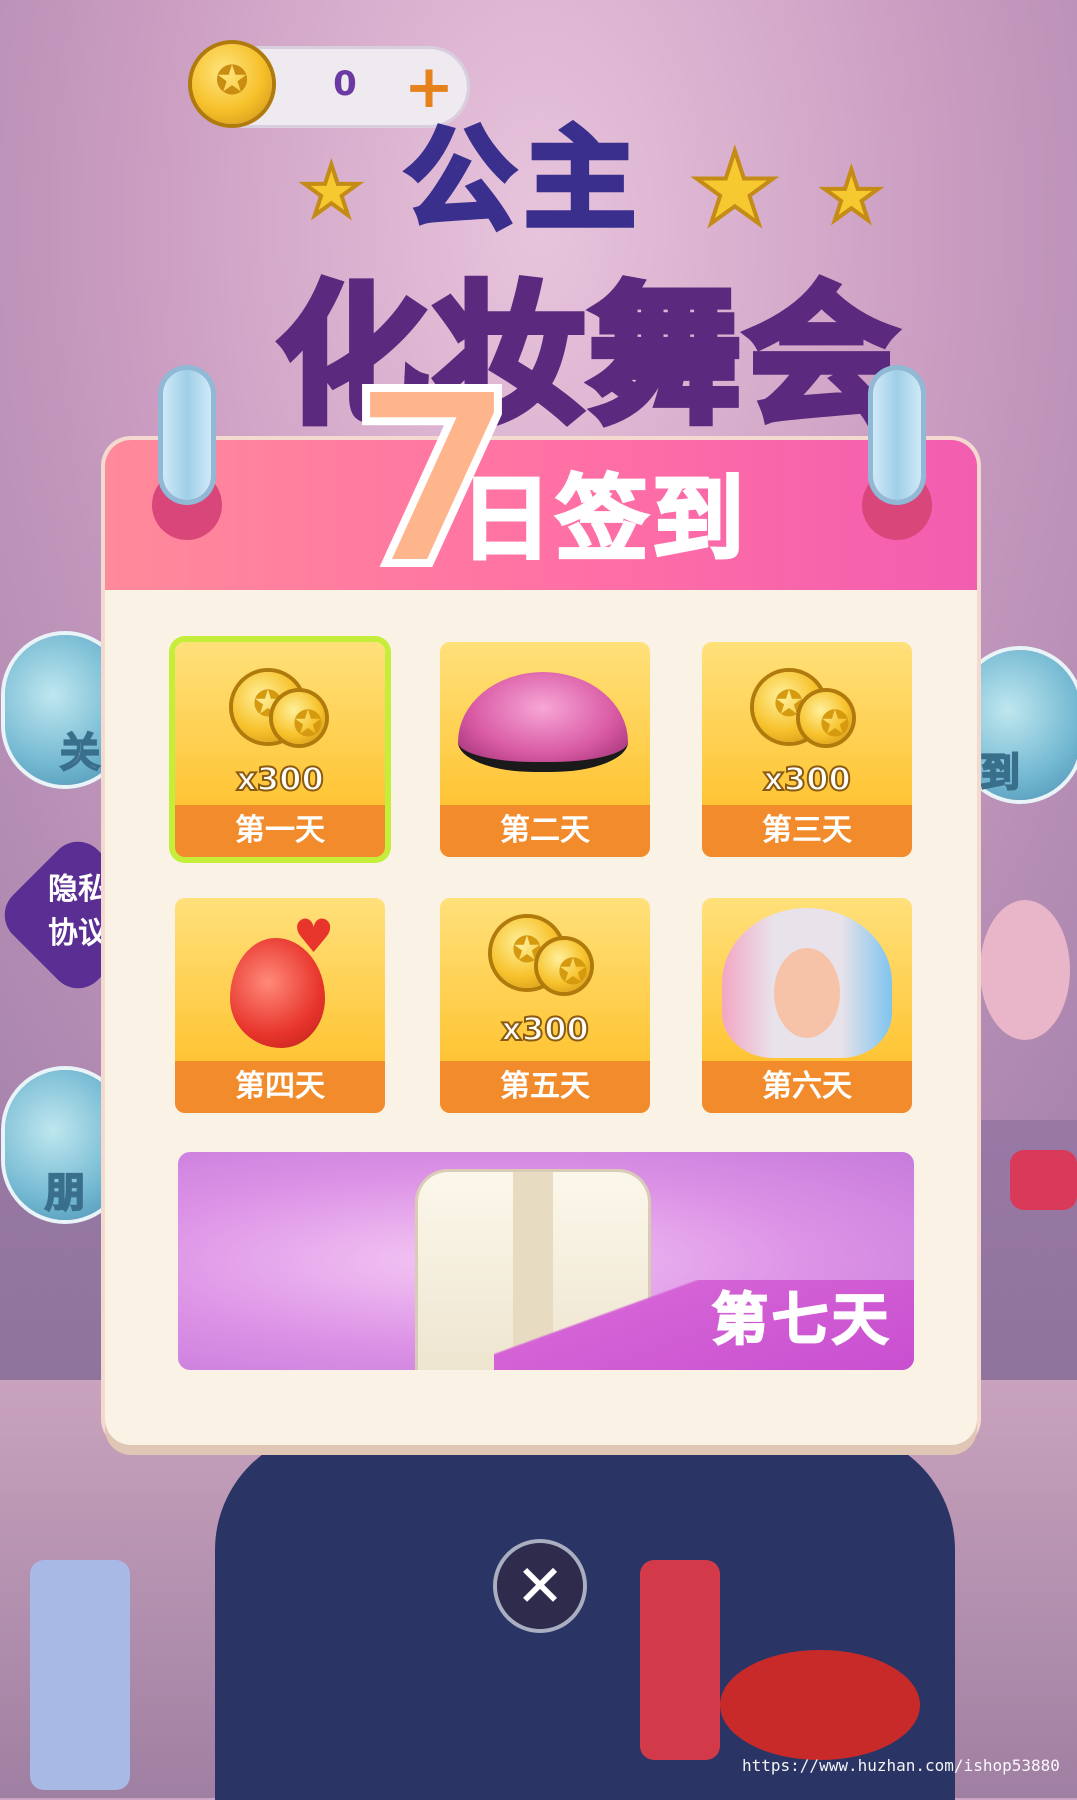  What do you see at coordinates (545, 1005) in the screenshot?
I see `reward-day-5: x300 第五天` at bounding box center [545, 1005].